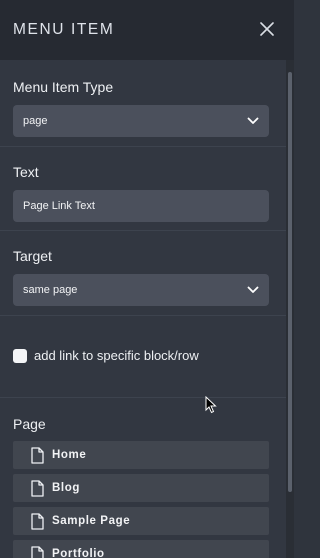 The image size is (320, 558). Describe the element at coordinates (141, 455) in the screenshot. I see `page-item-home: Home` at that location.